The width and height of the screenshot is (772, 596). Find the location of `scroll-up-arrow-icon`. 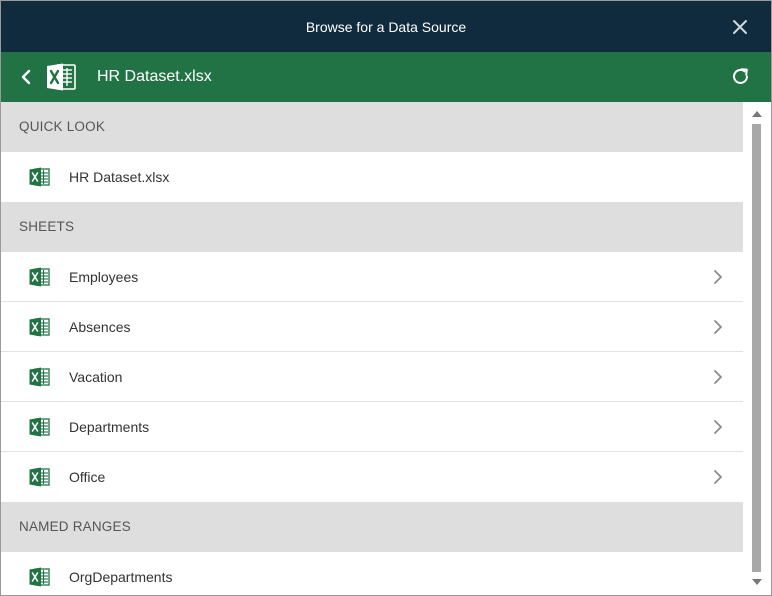

scroll-up-arrow-icon is located at coordinates (757, 114).